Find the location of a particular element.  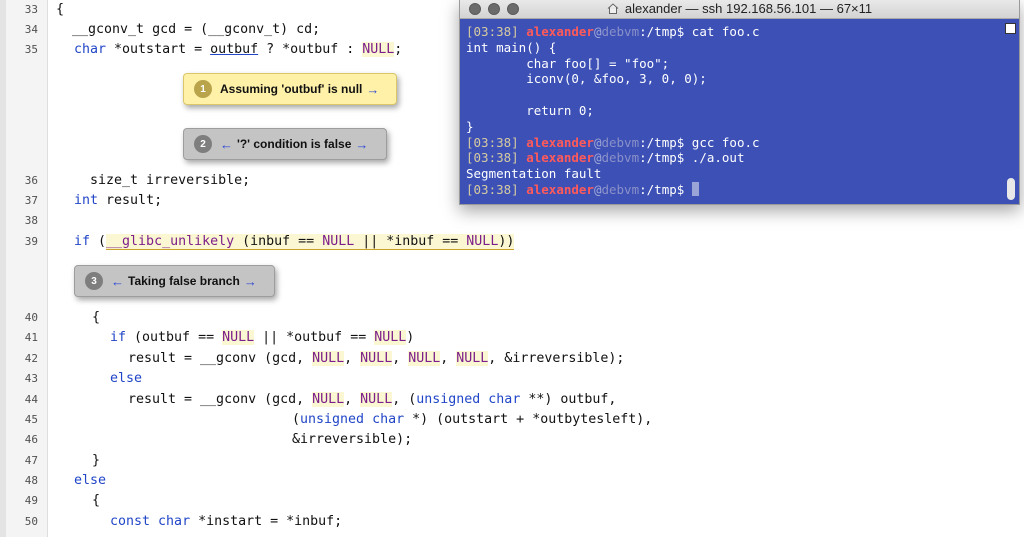

code-line-34: __gconv_t gcd = (__gconv_t) cd; is located at coordinates (188, 29).